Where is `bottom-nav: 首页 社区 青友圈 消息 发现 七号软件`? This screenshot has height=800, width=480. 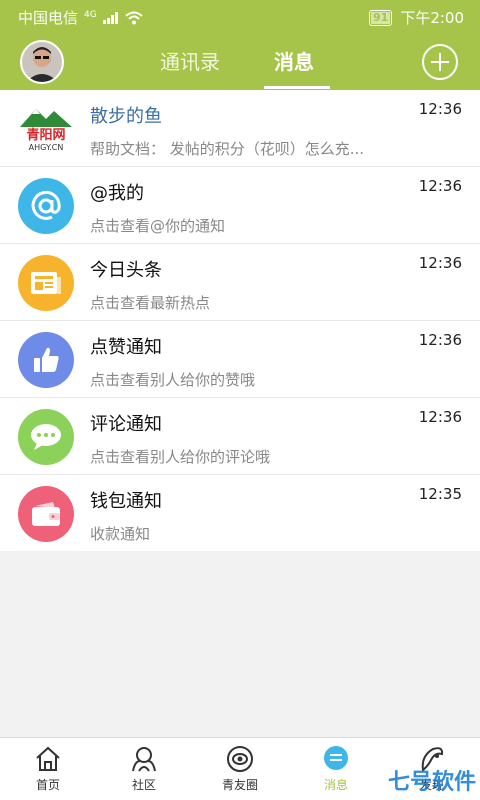
bottom-nav: 首页 社区 青友圈 消息 发现 七号软件 is located at coordinates (240, 768).